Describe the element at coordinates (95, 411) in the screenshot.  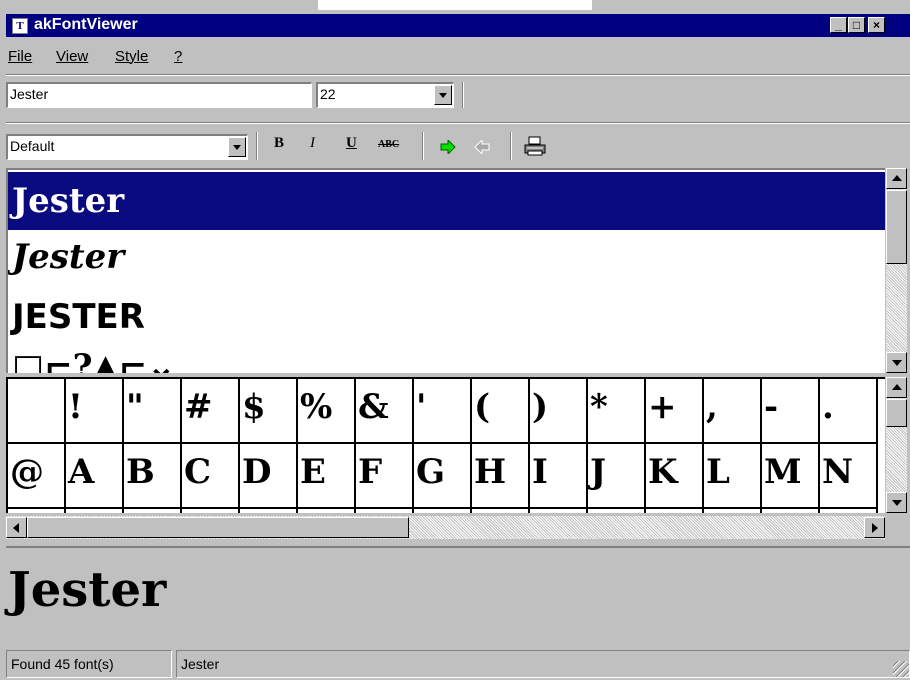
I see `char-cell: !` at that location.